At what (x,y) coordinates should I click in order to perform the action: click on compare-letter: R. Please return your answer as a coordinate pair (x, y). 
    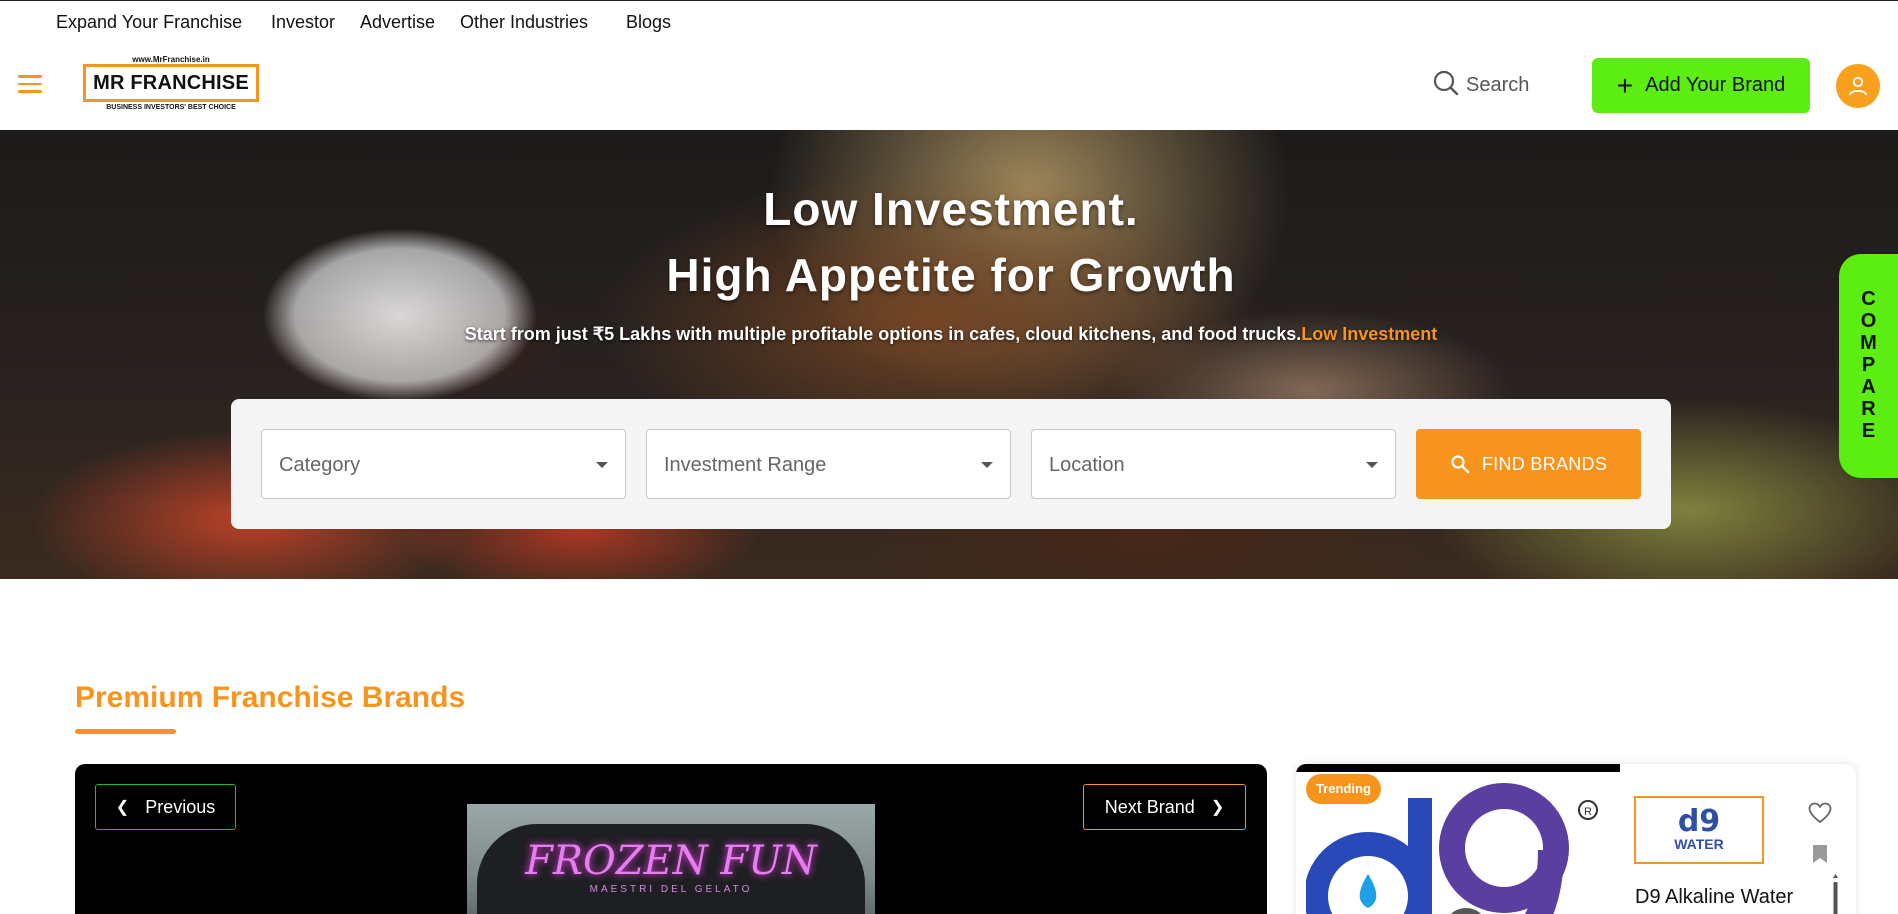
    Looking at the image, I should click on (1868, 409).